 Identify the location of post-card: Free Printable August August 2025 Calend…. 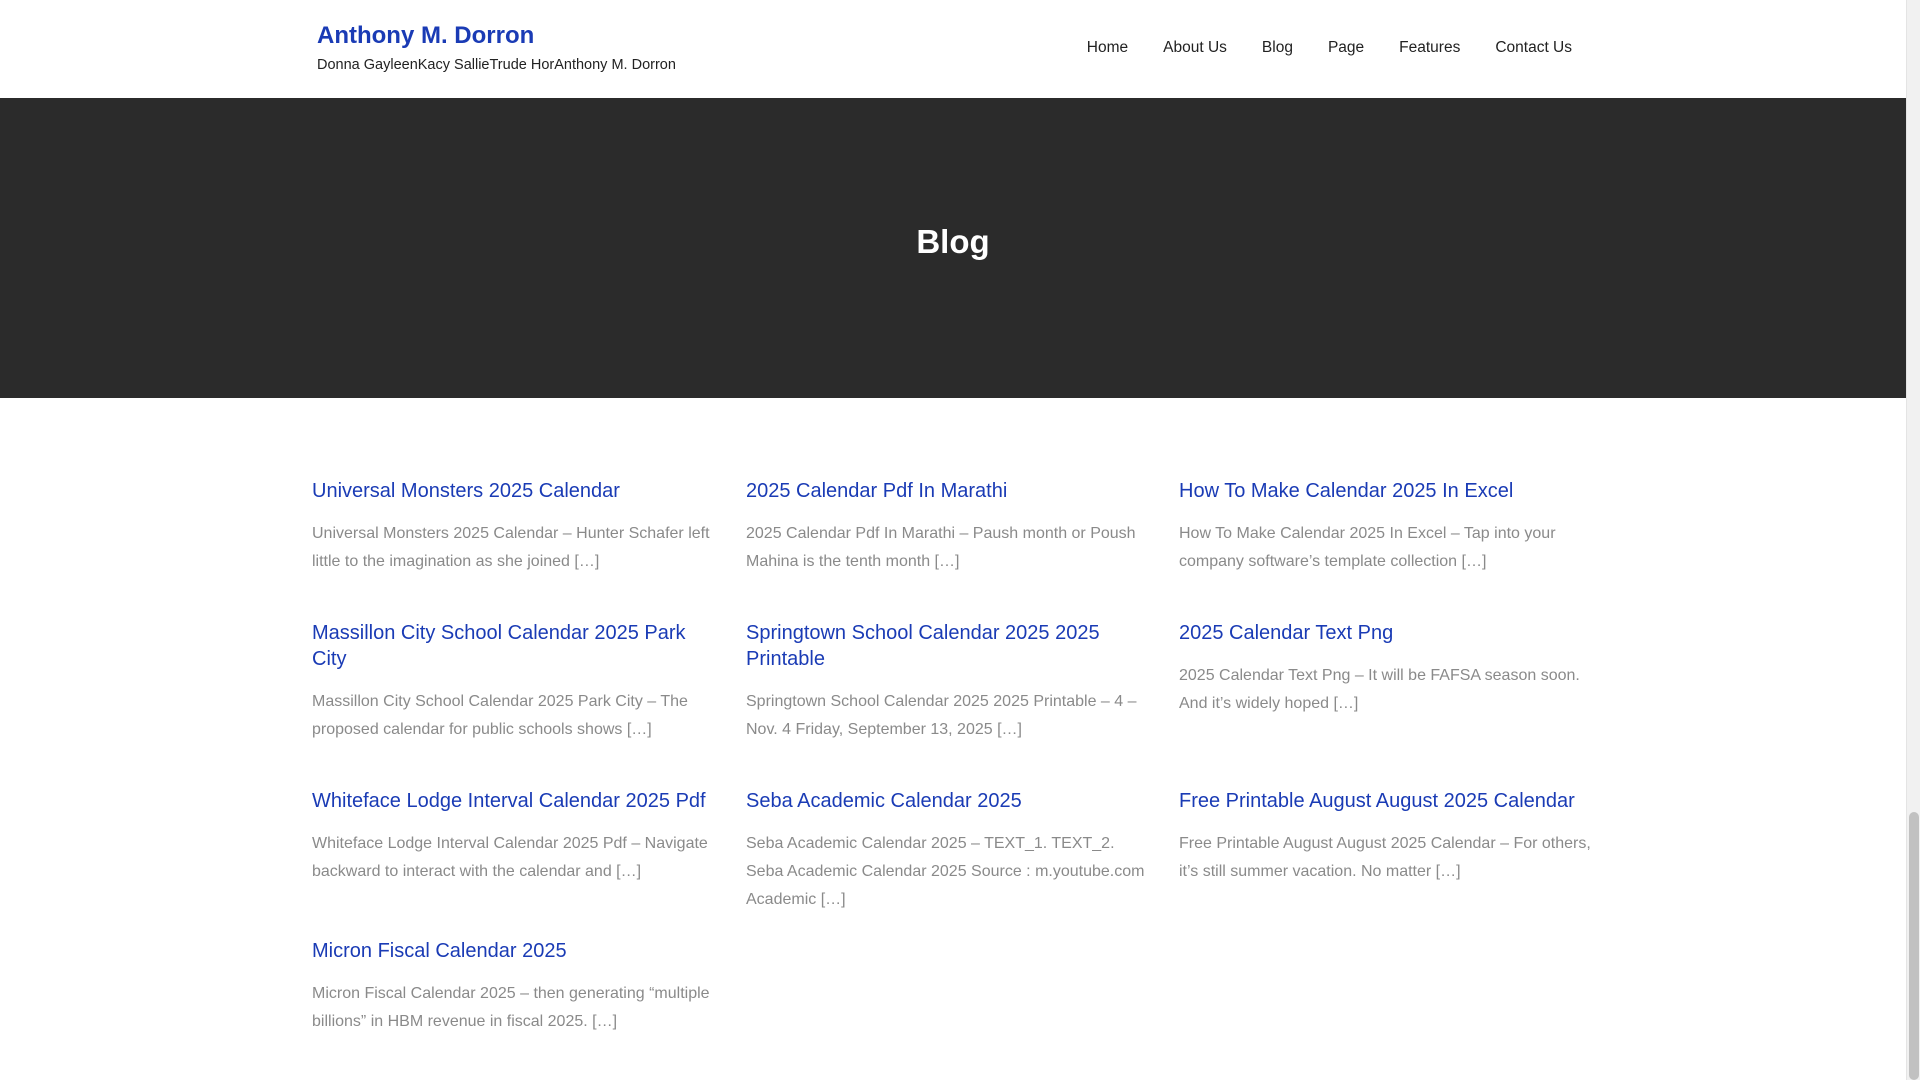
(1388, 837).